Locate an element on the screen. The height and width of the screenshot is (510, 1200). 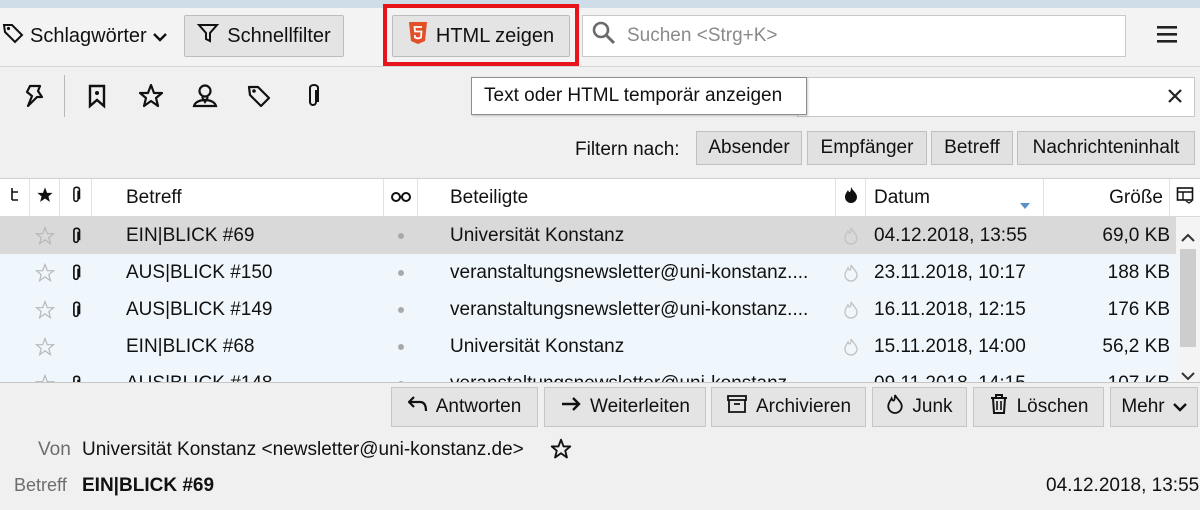
delete-button: Löschen is located at coordinates (1038, 407).